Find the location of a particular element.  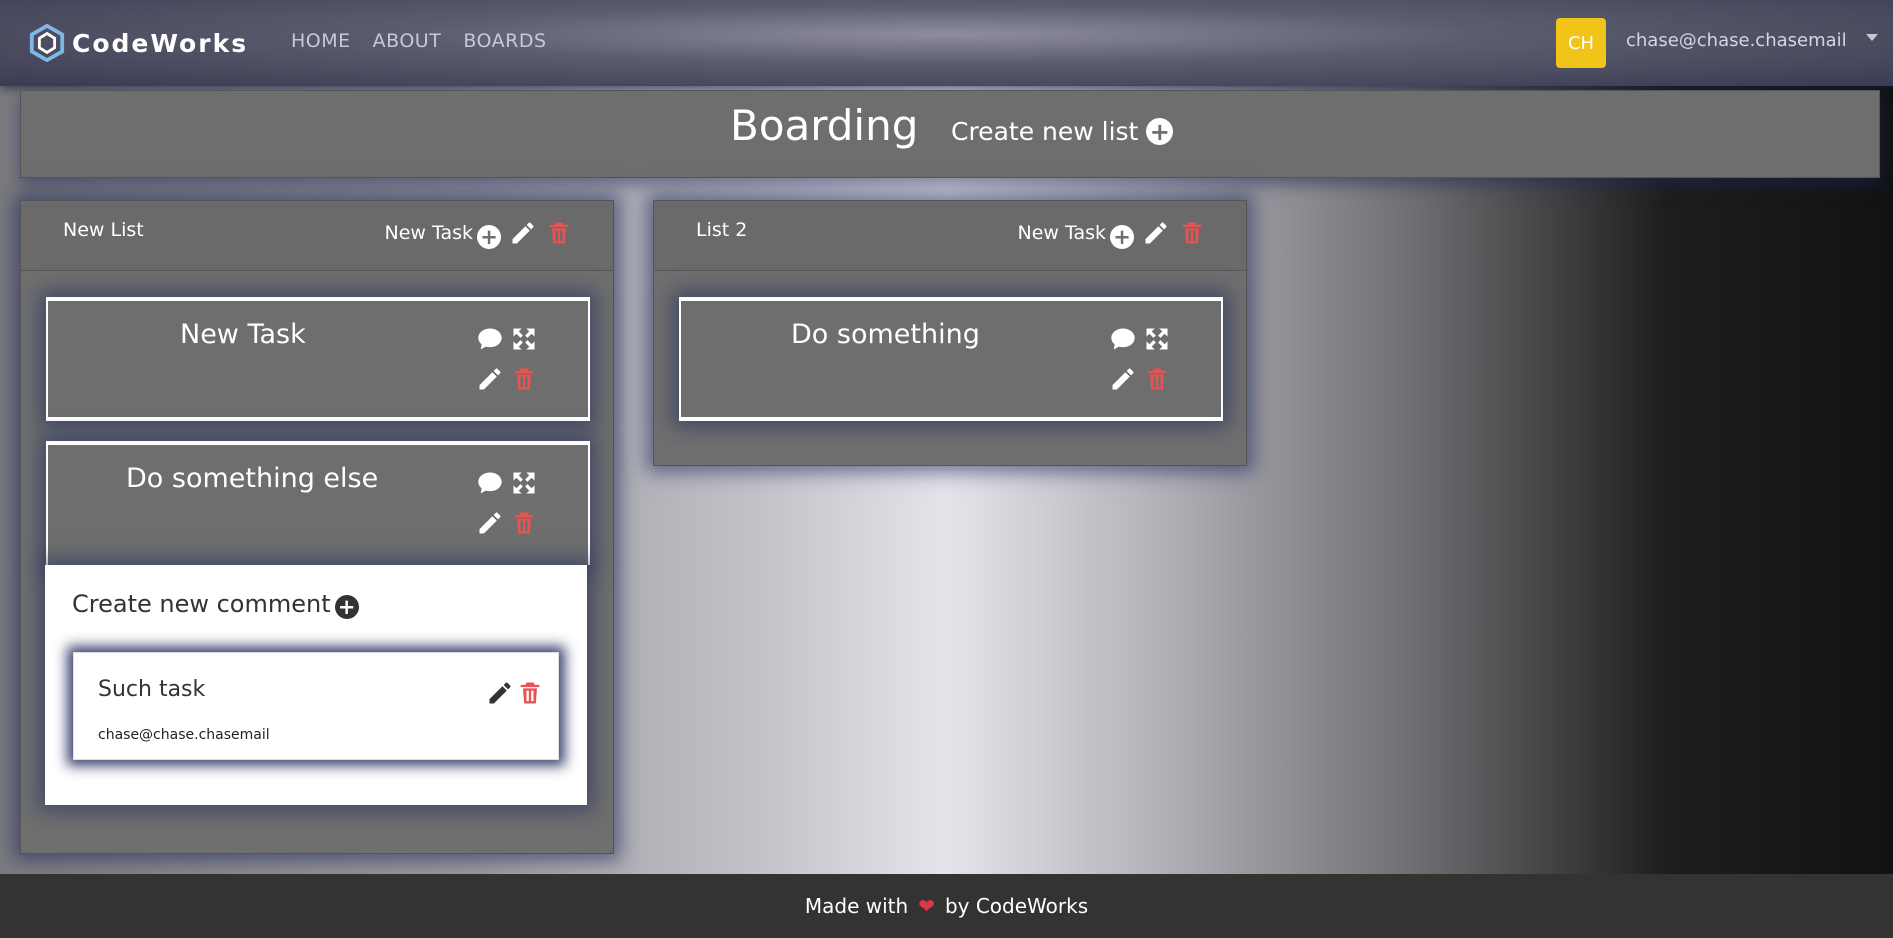

create-comment-button: Create new comment + is located at coordinates (215, 604).